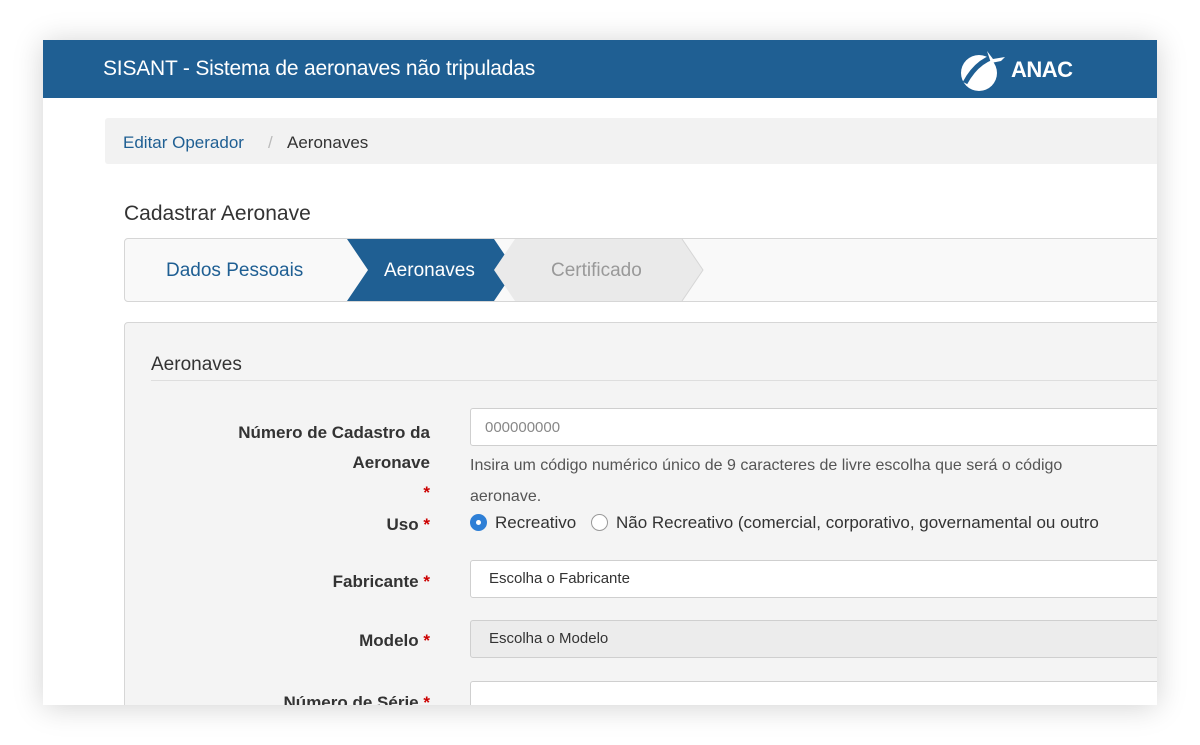 This screenshot has width=1200, height=745. Describe the element at coordinates (813, 639) in the screenshot. I see `modelo-select: Escolha o Modelo` at that location.